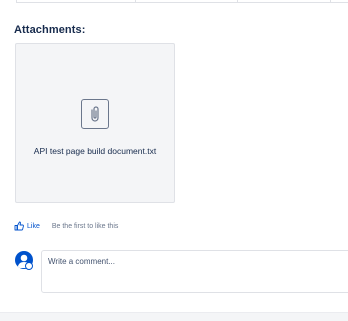 Image resolution: width=348 pixels, height=321 pixels. Describe the element at coordinates (174, 316) in the screenshot. I see `footer-bar` at that location.